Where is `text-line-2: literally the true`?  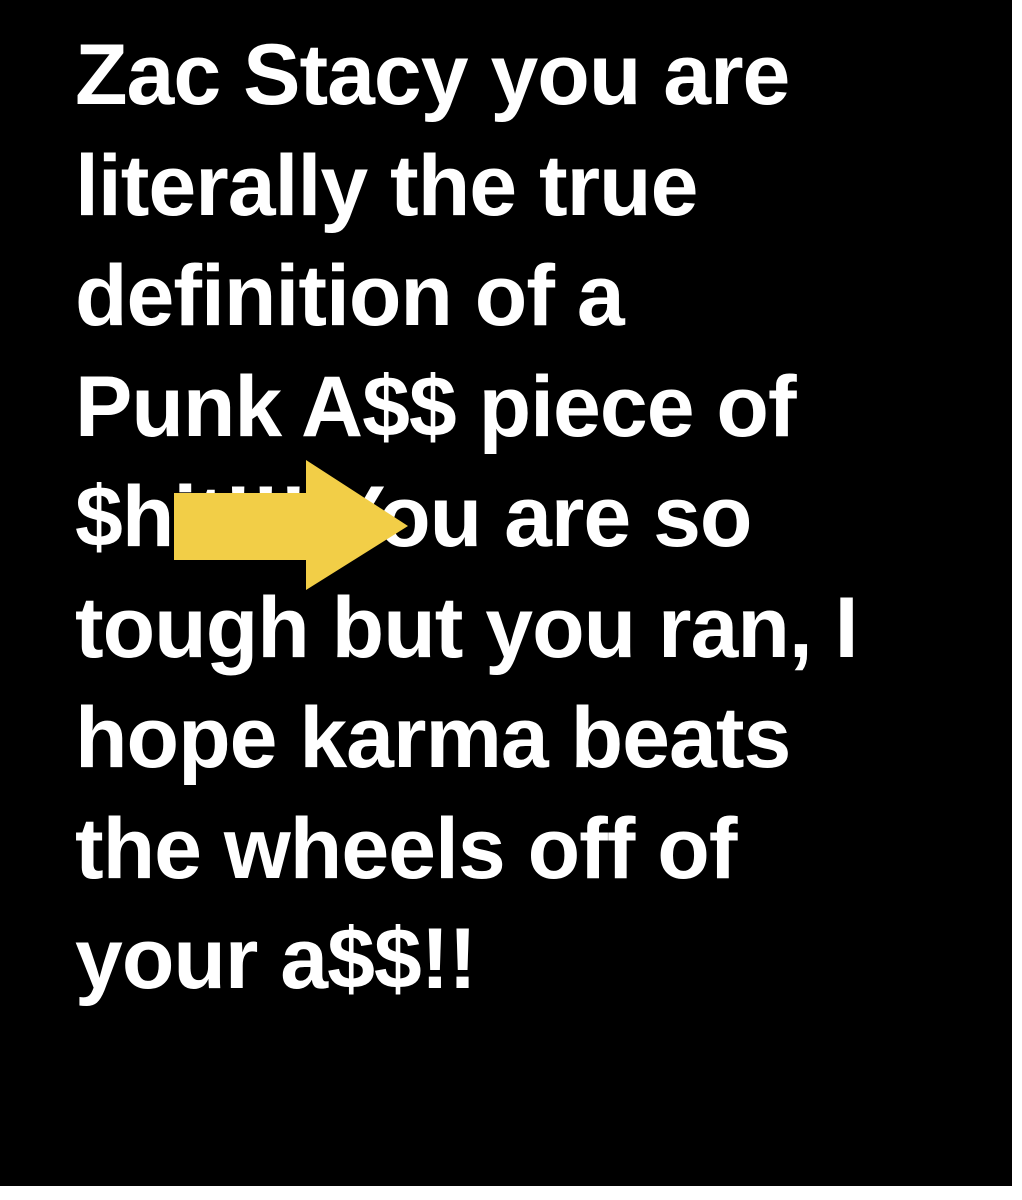 text-line-2: literally the true is located at coordinates (386, 185).